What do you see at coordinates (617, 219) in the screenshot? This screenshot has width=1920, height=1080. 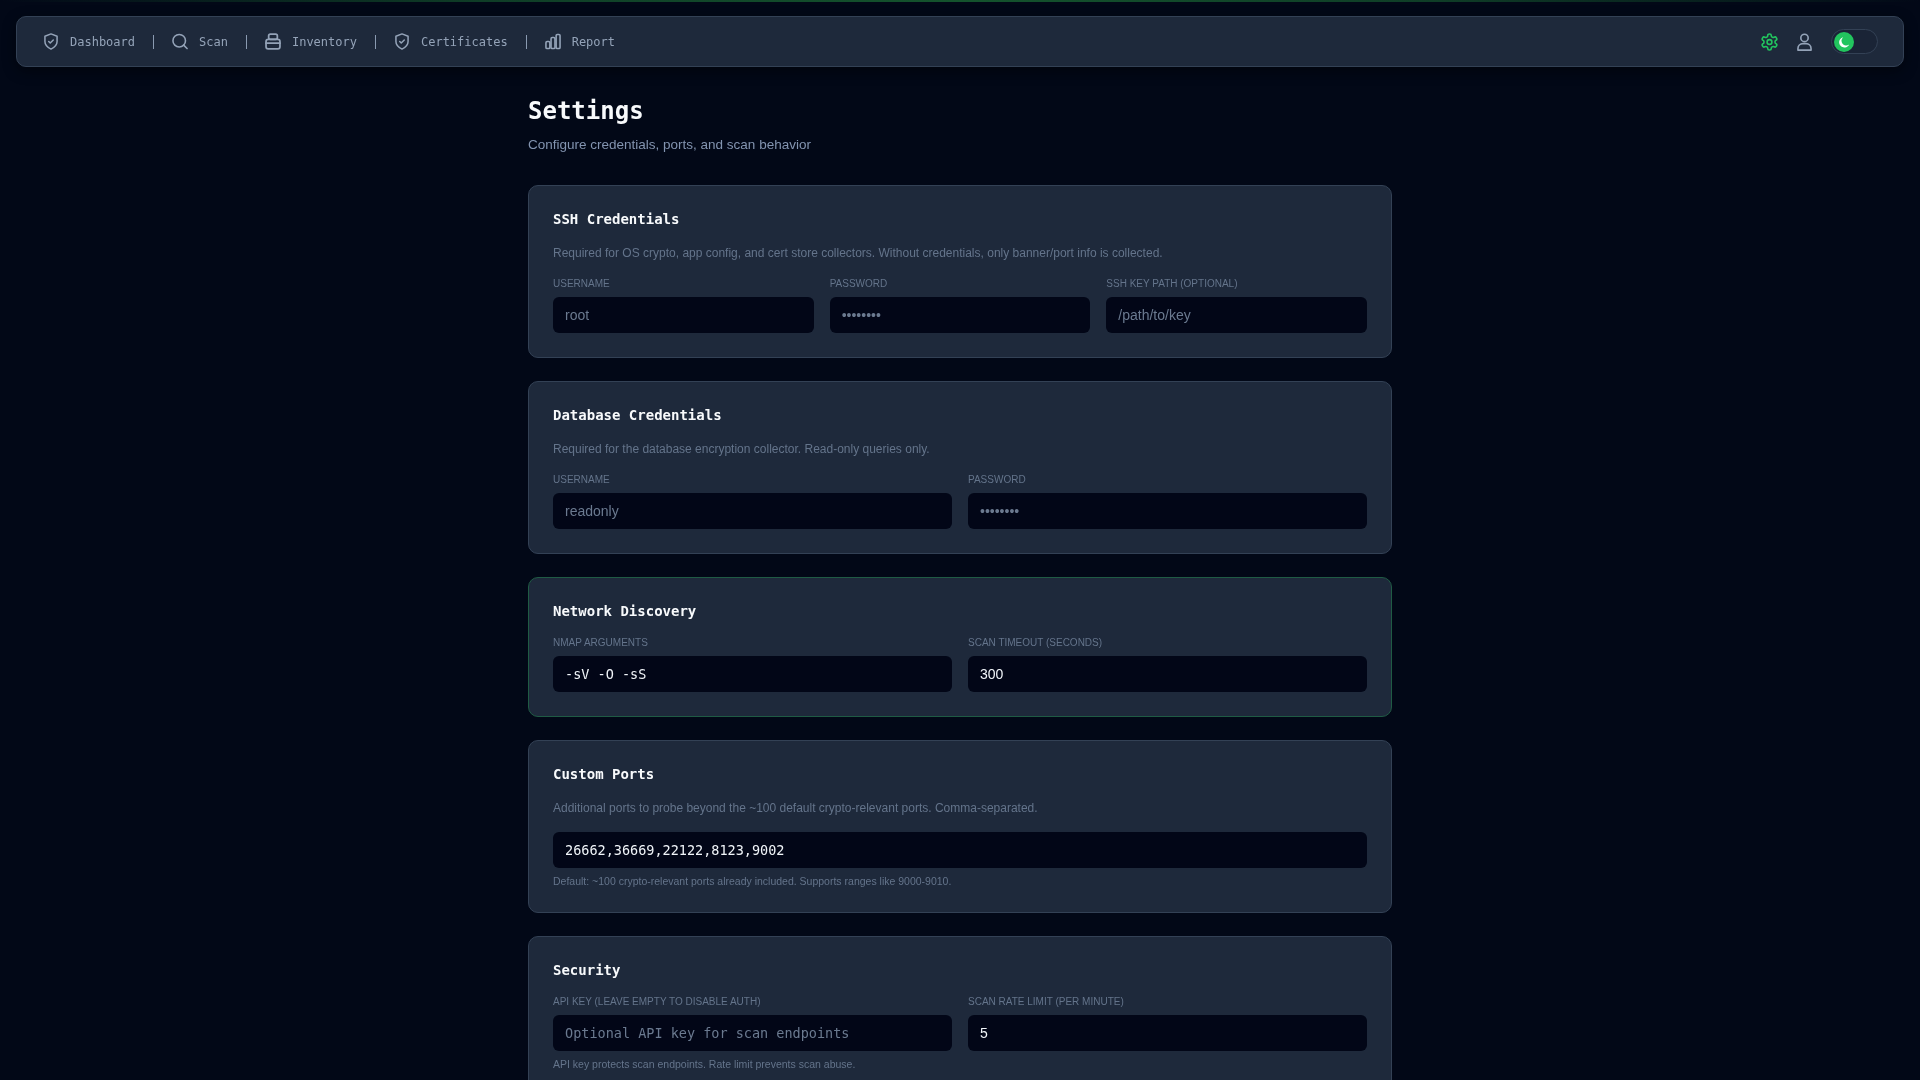 I see `card-title: SSH Credentials` at bounding box center [617, 219].